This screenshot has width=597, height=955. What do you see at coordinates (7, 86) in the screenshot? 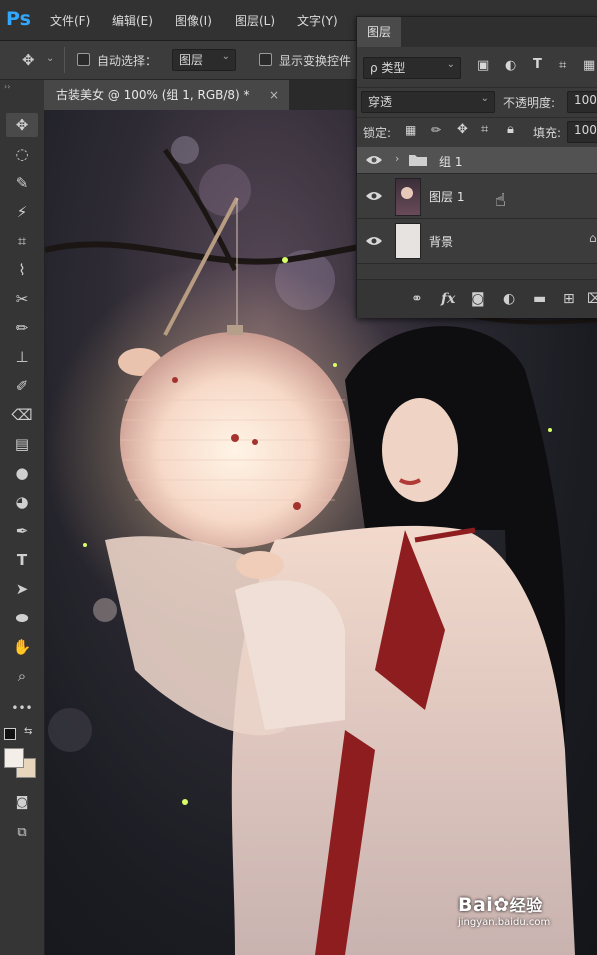
I see `collapse-icon: ››` at bounding box center [7, 86].